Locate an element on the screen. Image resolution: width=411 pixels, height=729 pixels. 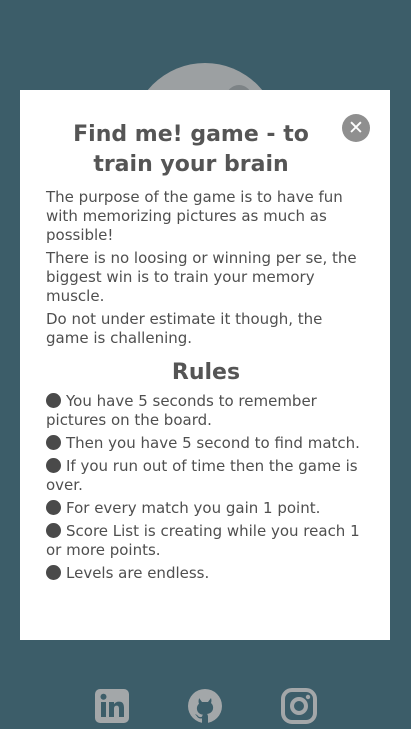
rule-text: Then you have 5 second to find match. is located at coordinates (213, 443).